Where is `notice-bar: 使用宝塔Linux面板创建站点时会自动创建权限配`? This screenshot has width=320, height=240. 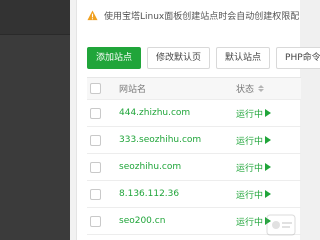
notice-bar: 使用宝塔Linux面板创建站点时会自动创建权限配 is located at coordinates (193, 15).